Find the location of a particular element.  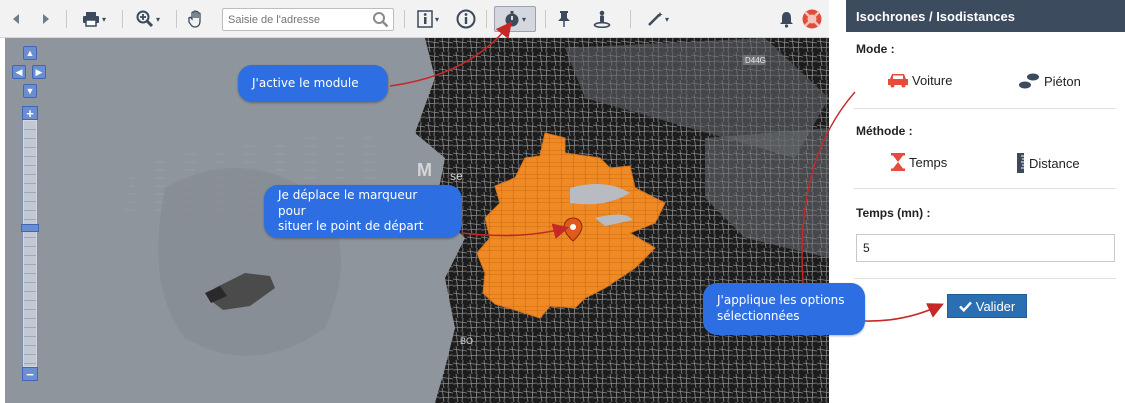

printer-icon is located at coordinates (90, 19).